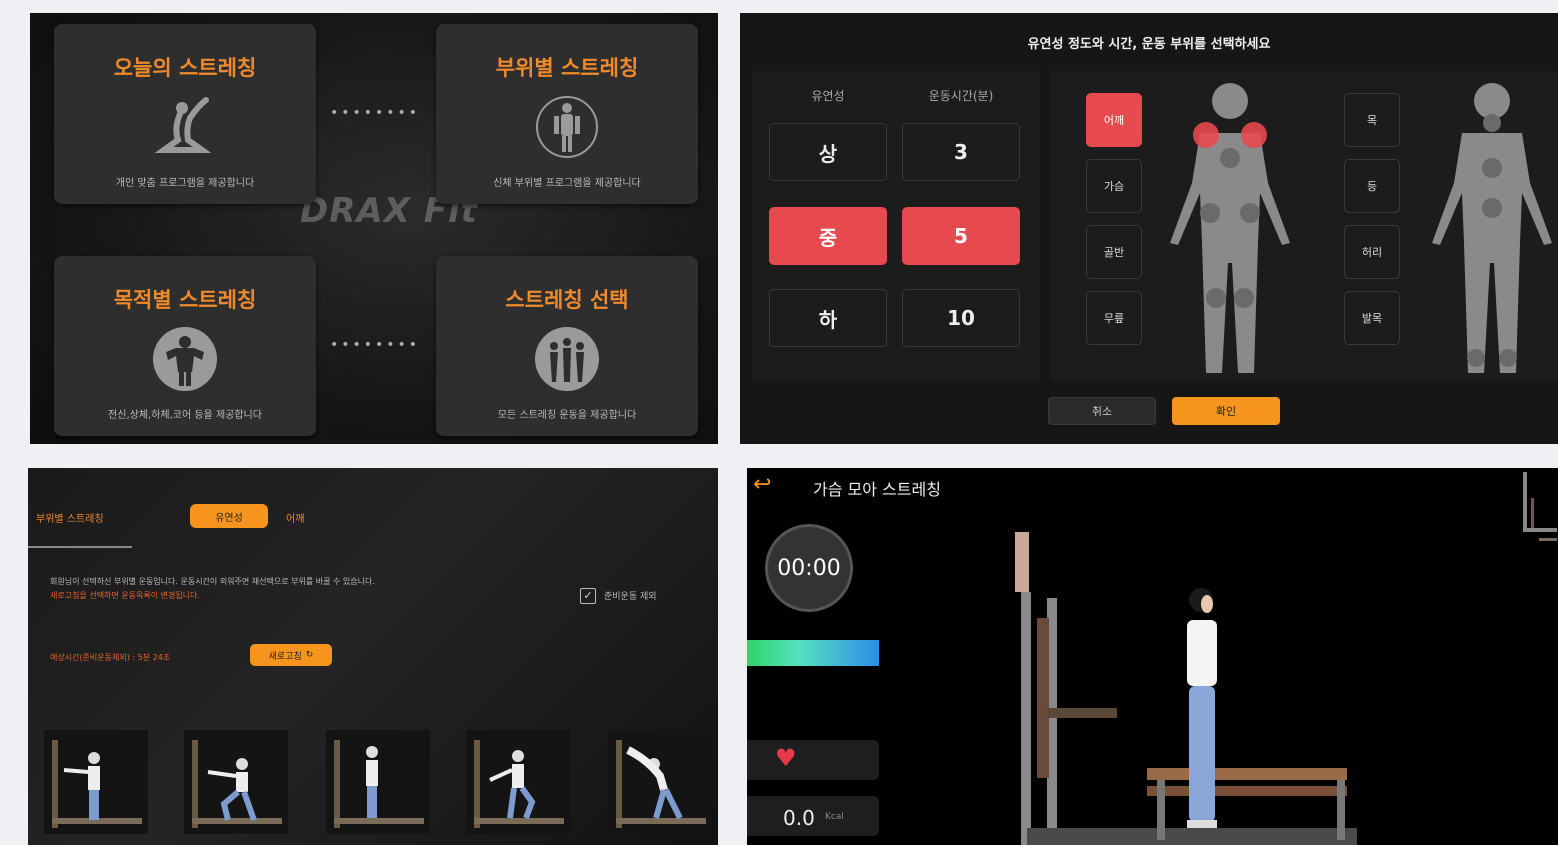 This screenshot has width=1558, height=845. Describe the element at coordinates (185, 359) in the screenshot. I see `muscle-icon` at that location.